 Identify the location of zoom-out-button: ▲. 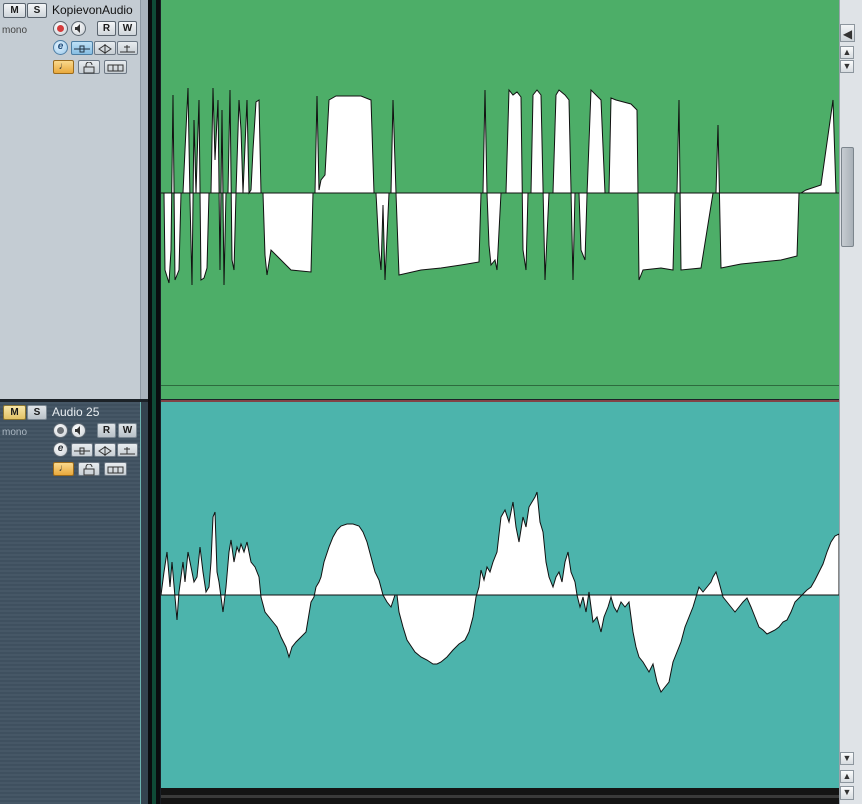
(847, 776).